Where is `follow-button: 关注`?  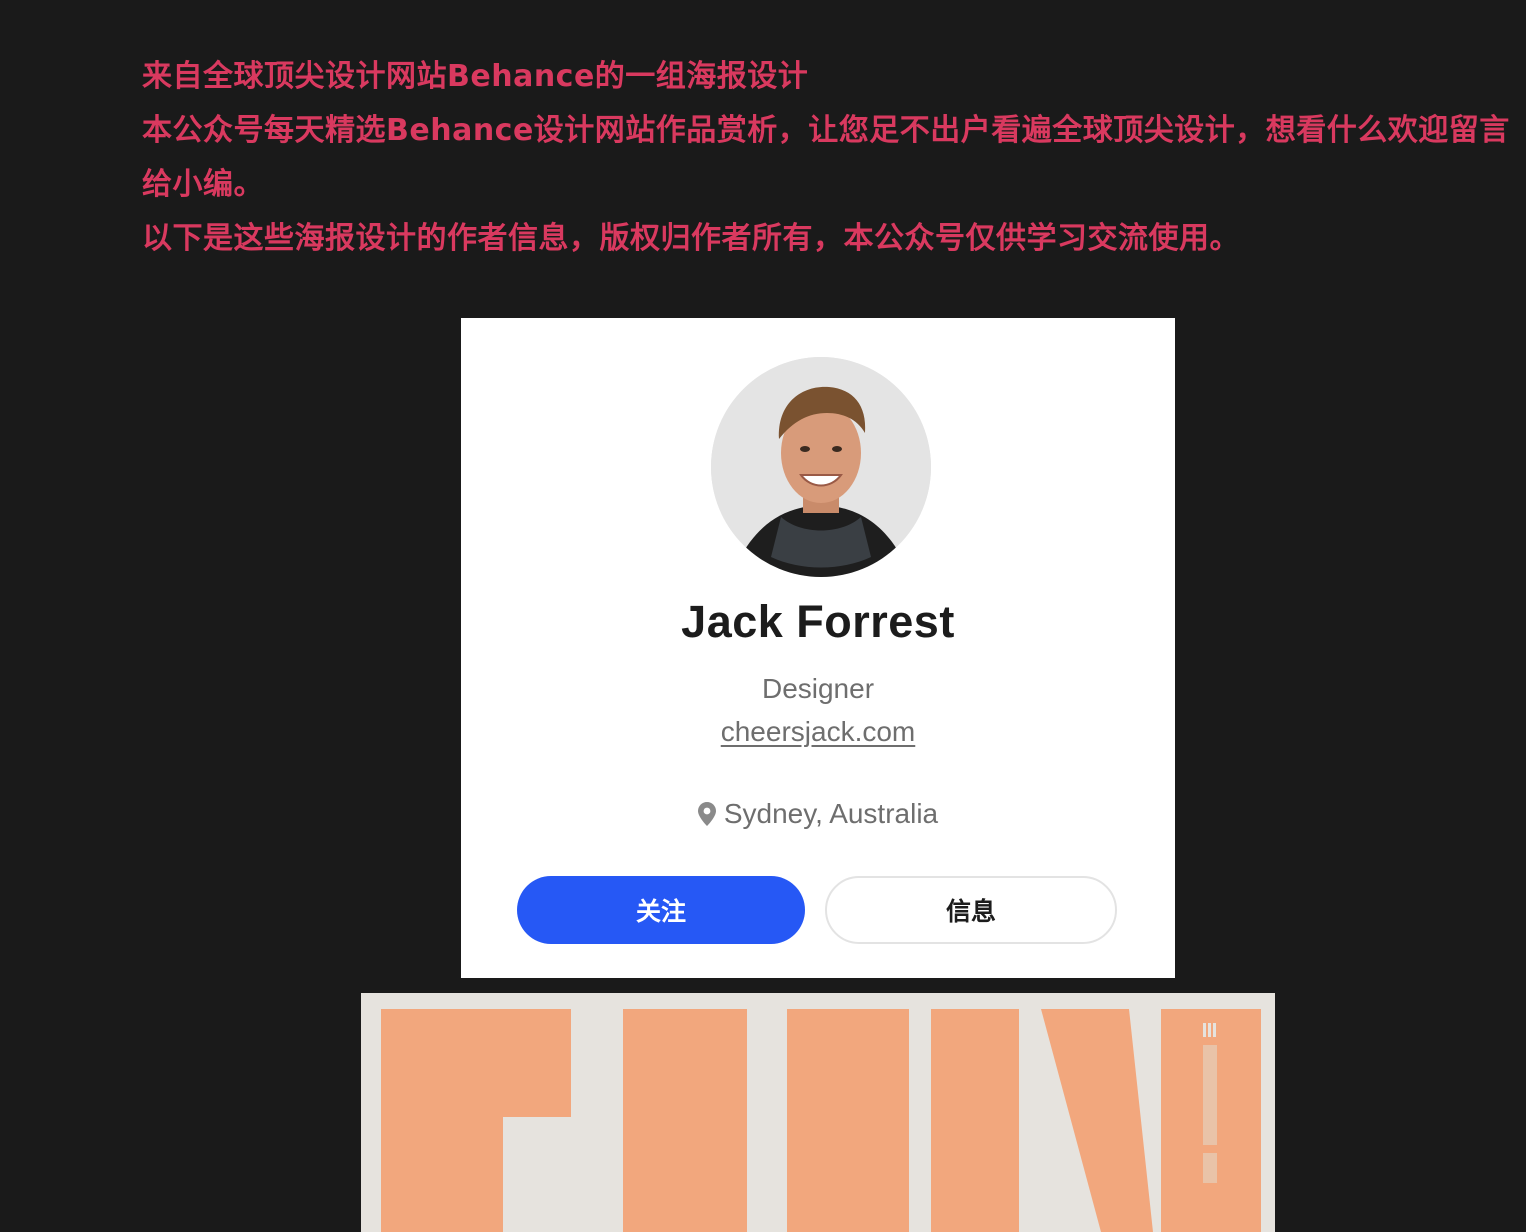
follow-button: 关注 is located at coordinates (661, 910).